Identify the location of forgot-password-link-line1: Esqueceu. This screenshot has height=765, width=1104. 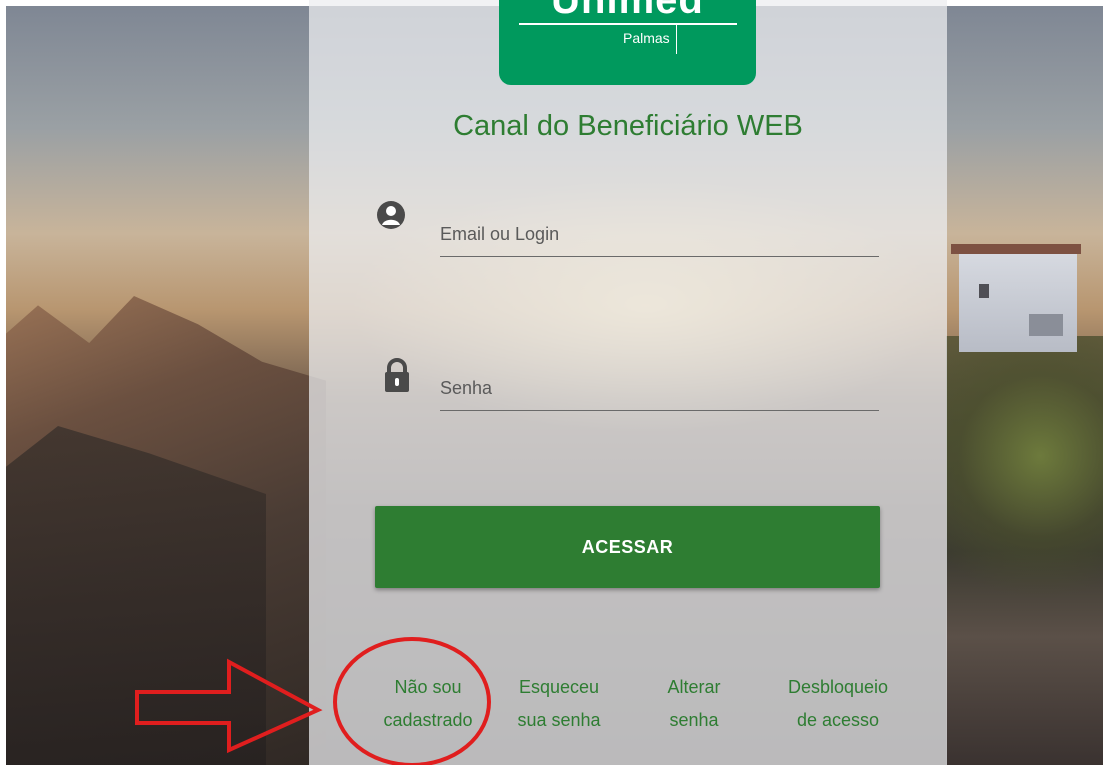
(559, 687).